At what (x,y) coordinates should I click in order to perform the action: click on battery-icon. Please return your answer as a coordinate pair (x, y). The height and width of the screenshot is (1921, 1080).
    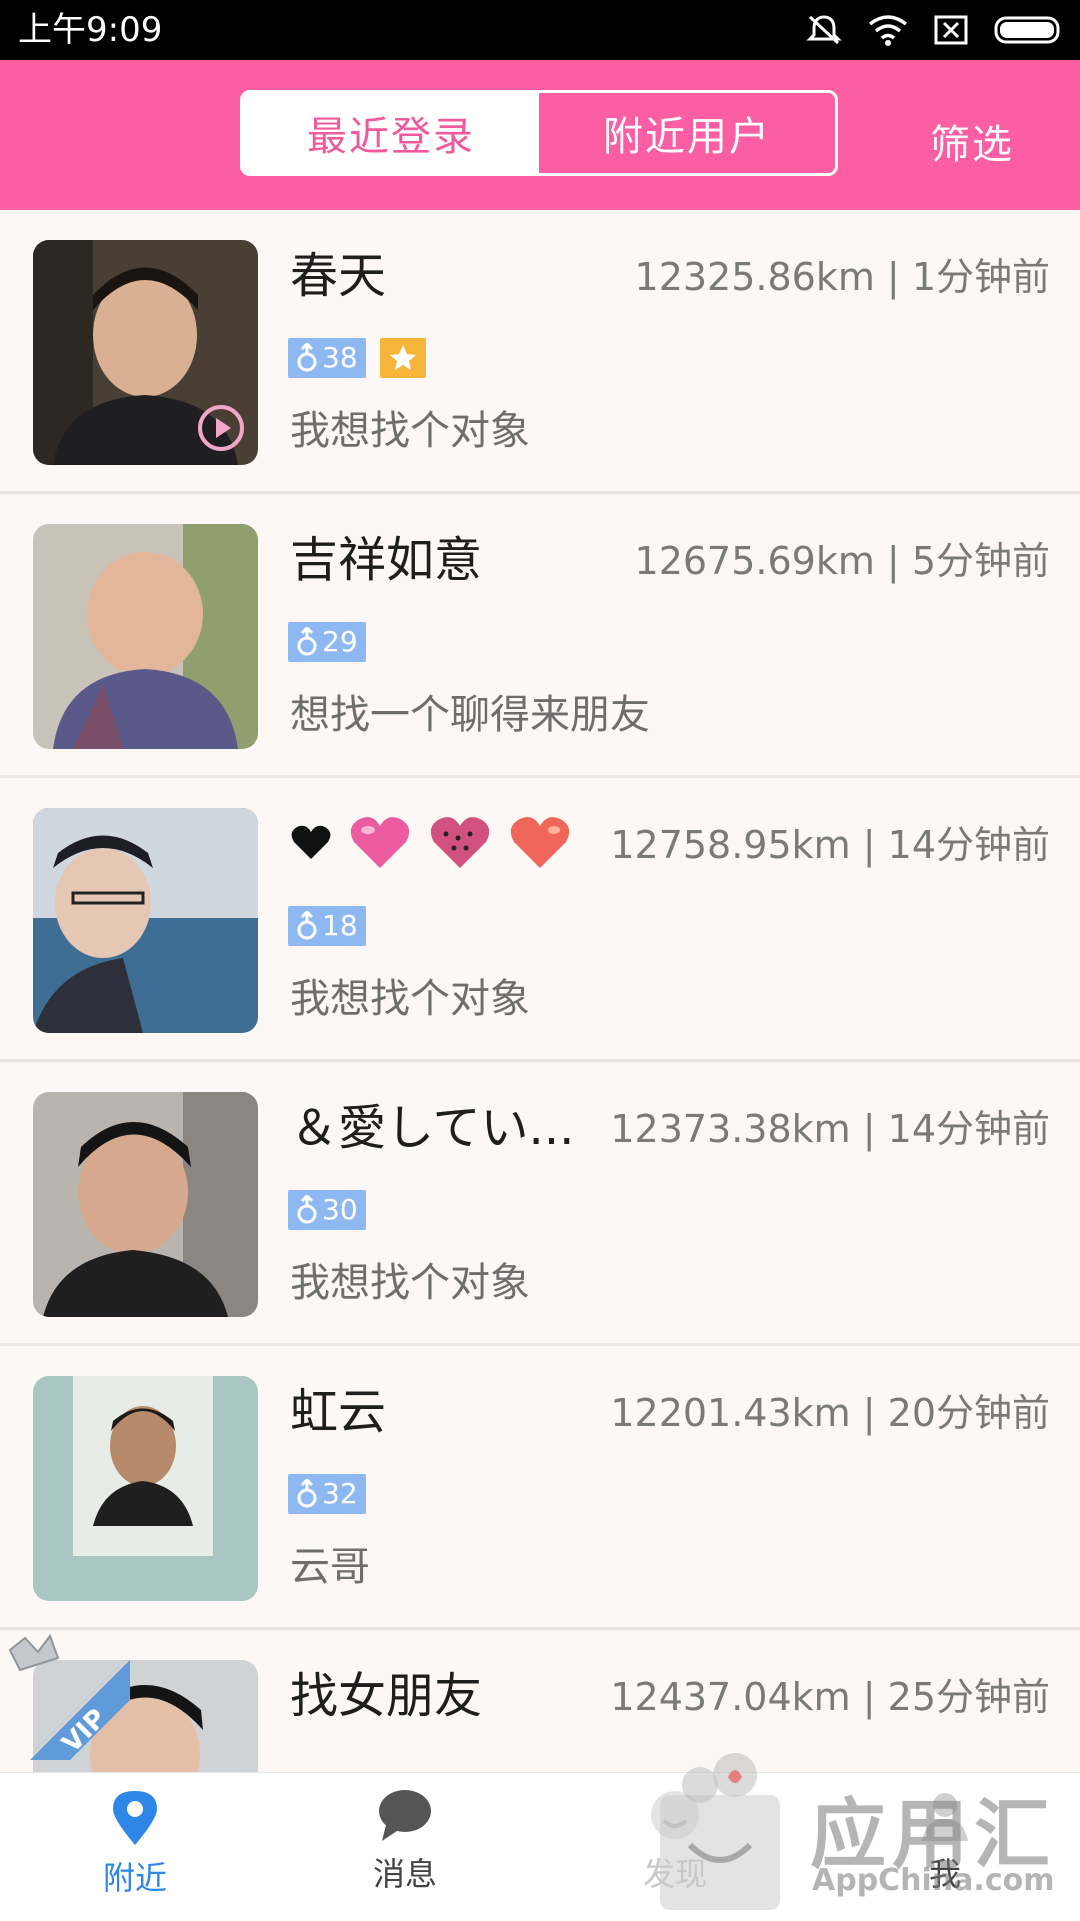
    Looking at the image, I should click on (1027, 30).